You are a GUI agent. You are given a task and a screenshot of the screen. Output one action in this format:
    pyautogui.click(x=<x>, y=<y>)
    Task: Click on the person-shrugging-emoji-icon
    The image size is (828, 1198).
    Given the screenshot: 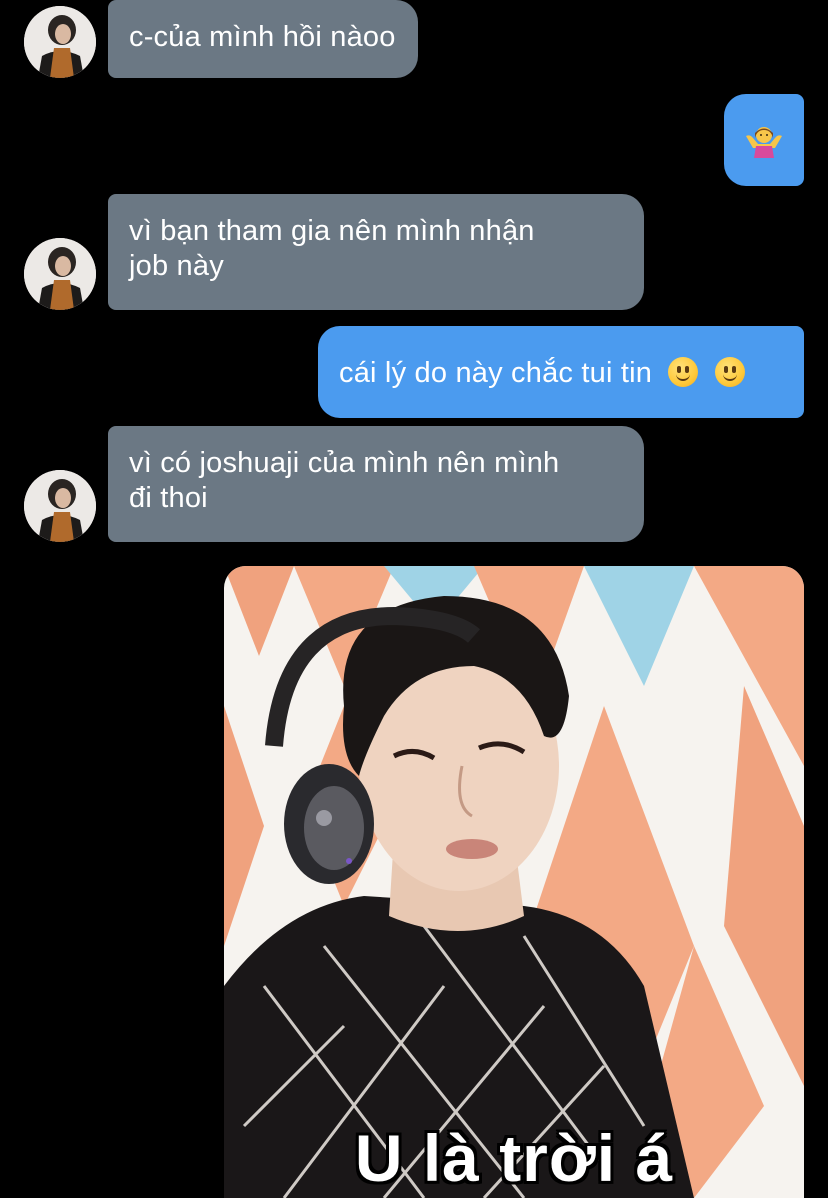 What is the action you would take?
    pyautogui.click(x=764, y=145)
    